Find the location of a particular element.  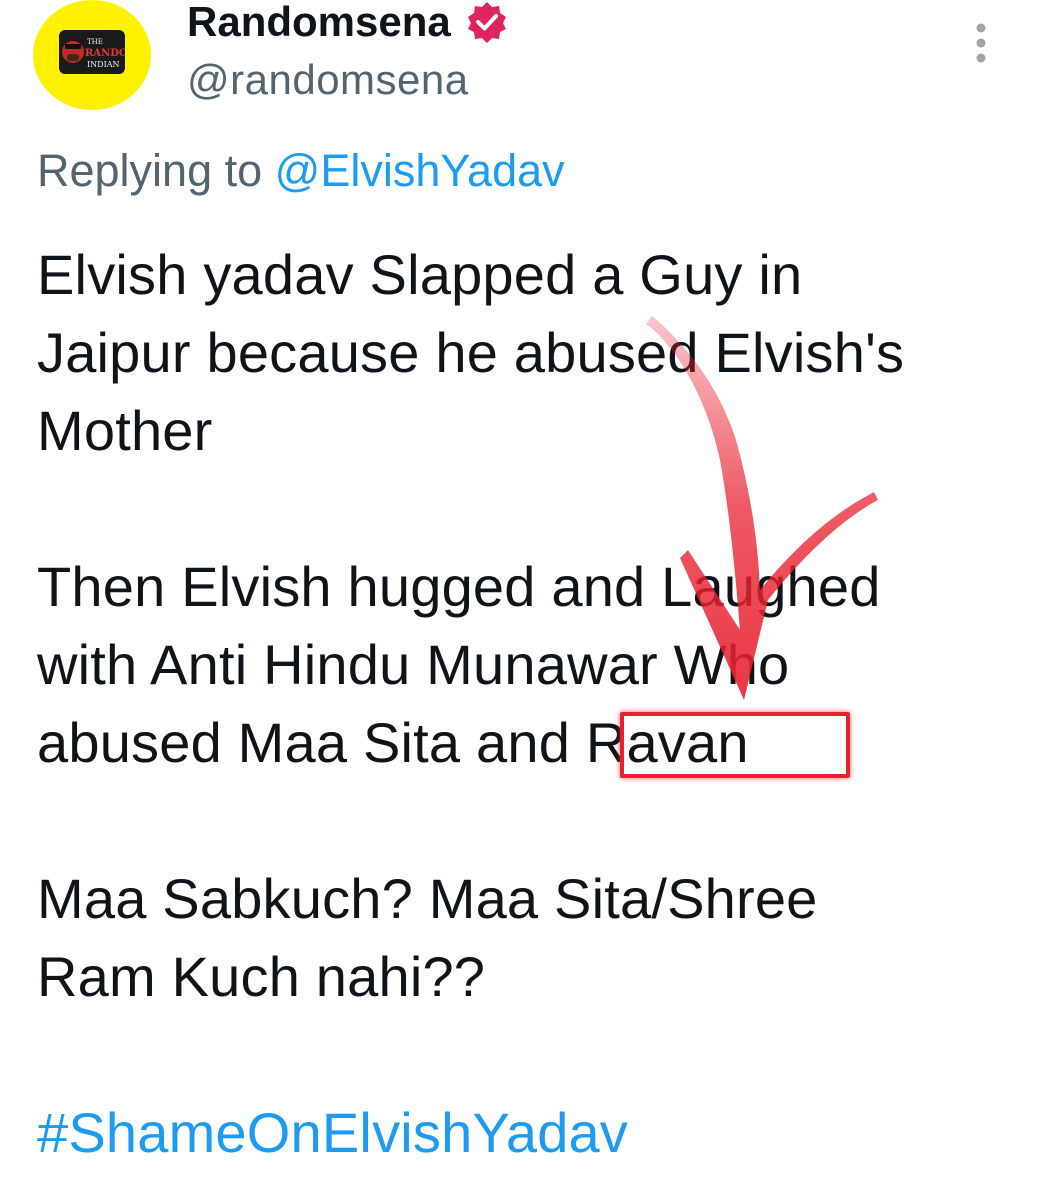

avatar-logo-text-2: RANDOM is located at coordinates (105, 53).